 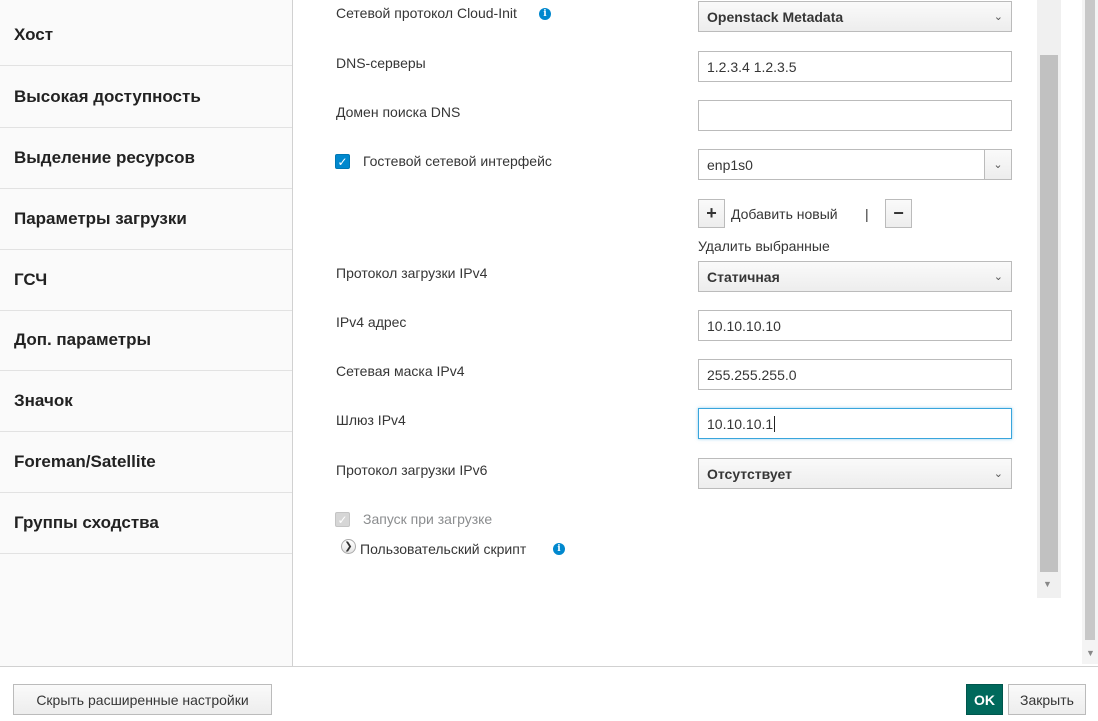 What do you see at coordinates (86, 522) in the screenshot?
I see `sidebar-item-label: Группы сходства` at bounding box center [86, 522].